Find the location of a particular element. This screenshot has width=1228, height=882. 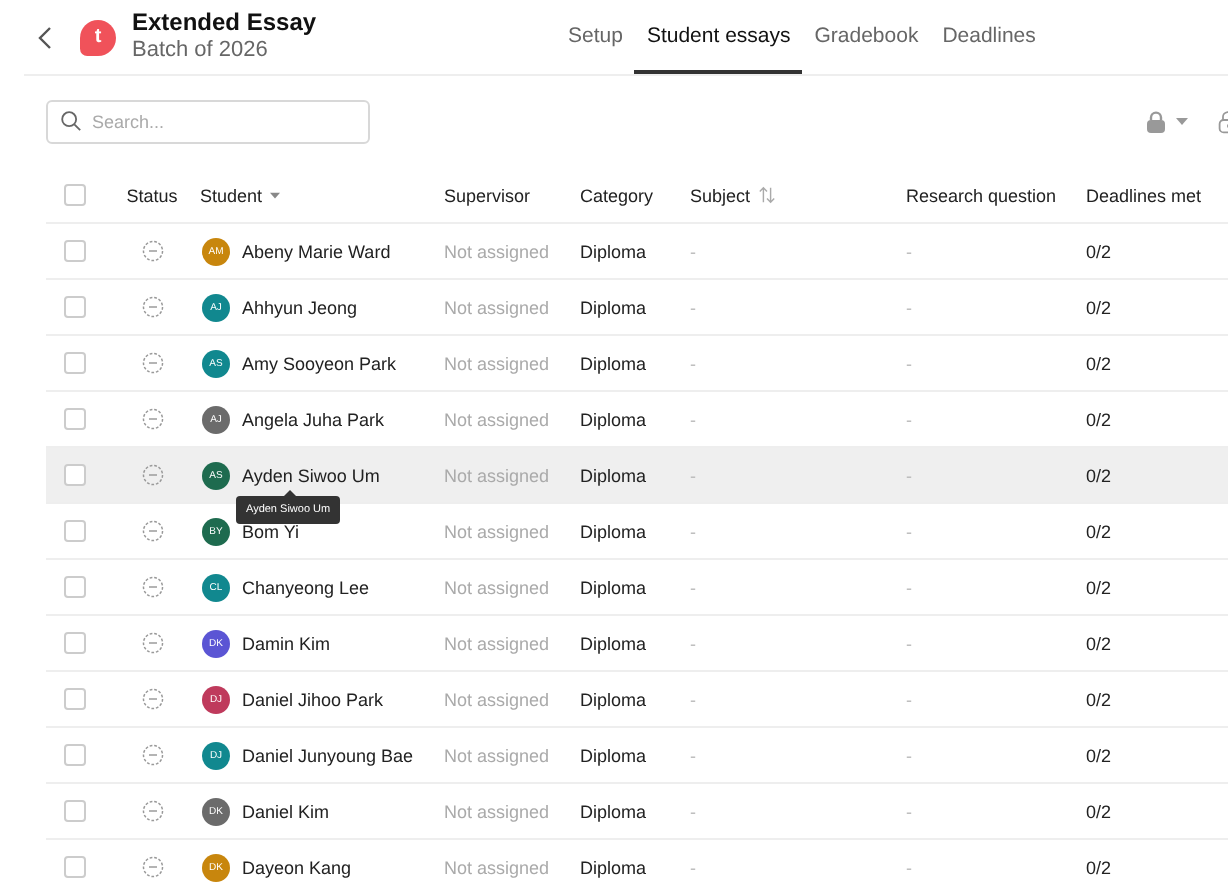

column-header: Research question is located at coordinates (981, 195).